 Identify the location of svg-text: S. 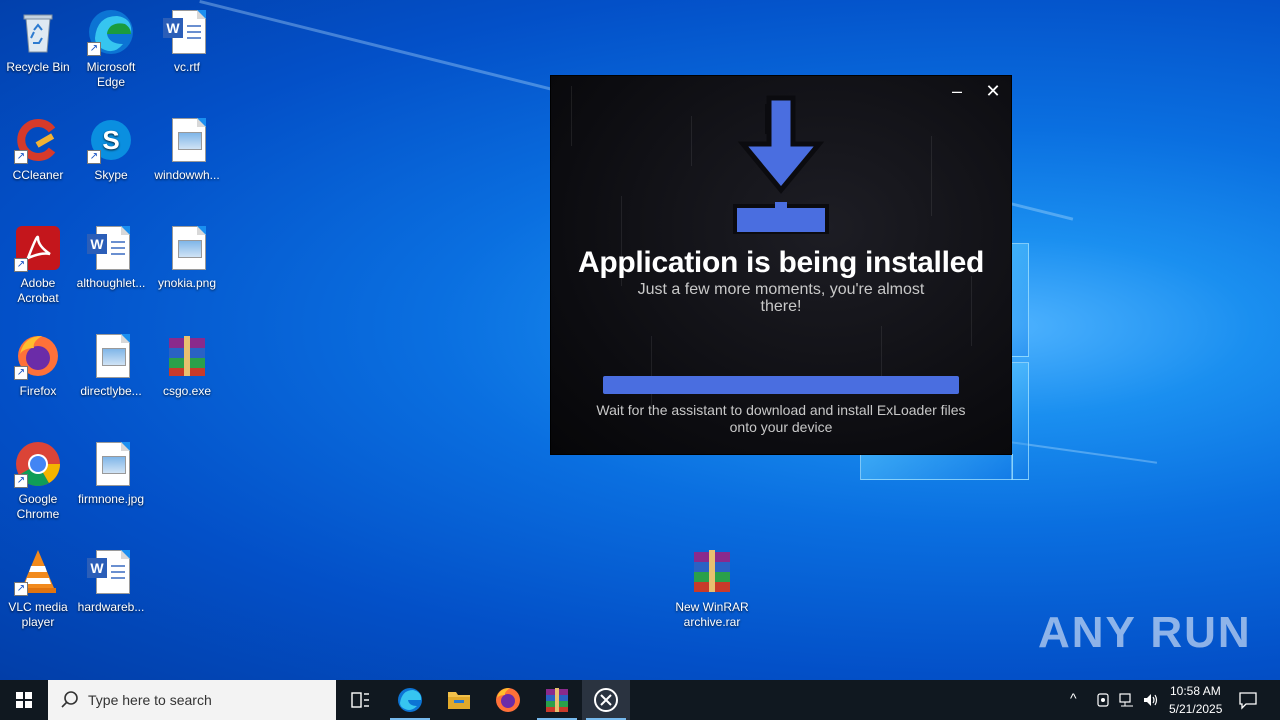
(110, 140).